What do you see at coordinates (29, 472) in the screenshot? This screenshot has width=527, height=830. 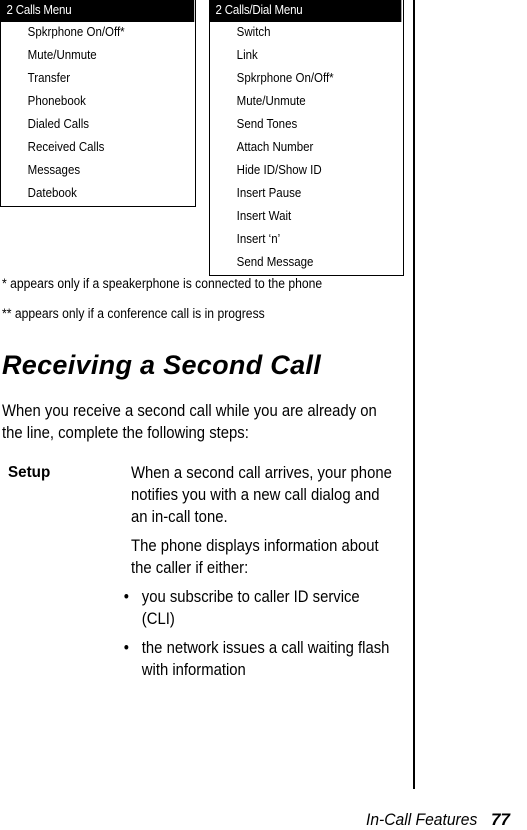 I see `step-label-setup: Setup` at bounding box center [29, 472].